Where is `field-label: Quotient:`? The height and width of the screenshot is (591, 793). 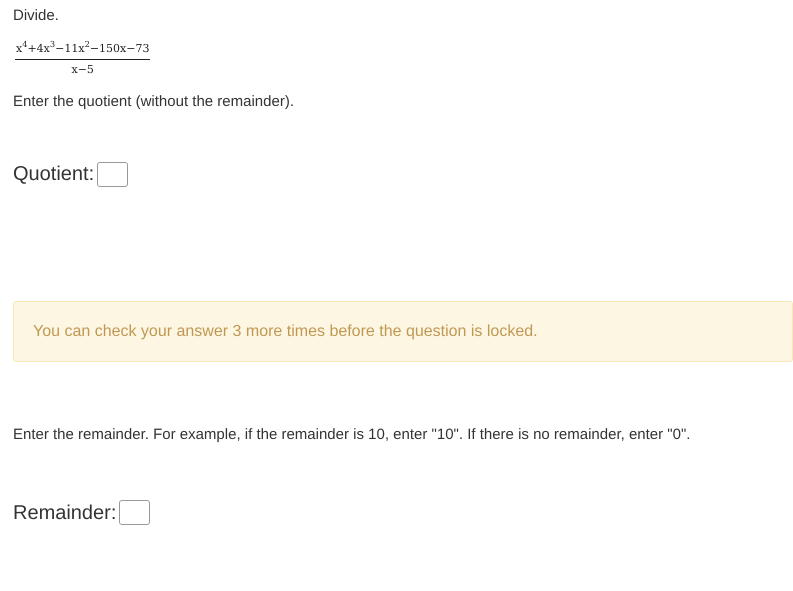
field-label: Quotient: is located at coordinates (53, 174).